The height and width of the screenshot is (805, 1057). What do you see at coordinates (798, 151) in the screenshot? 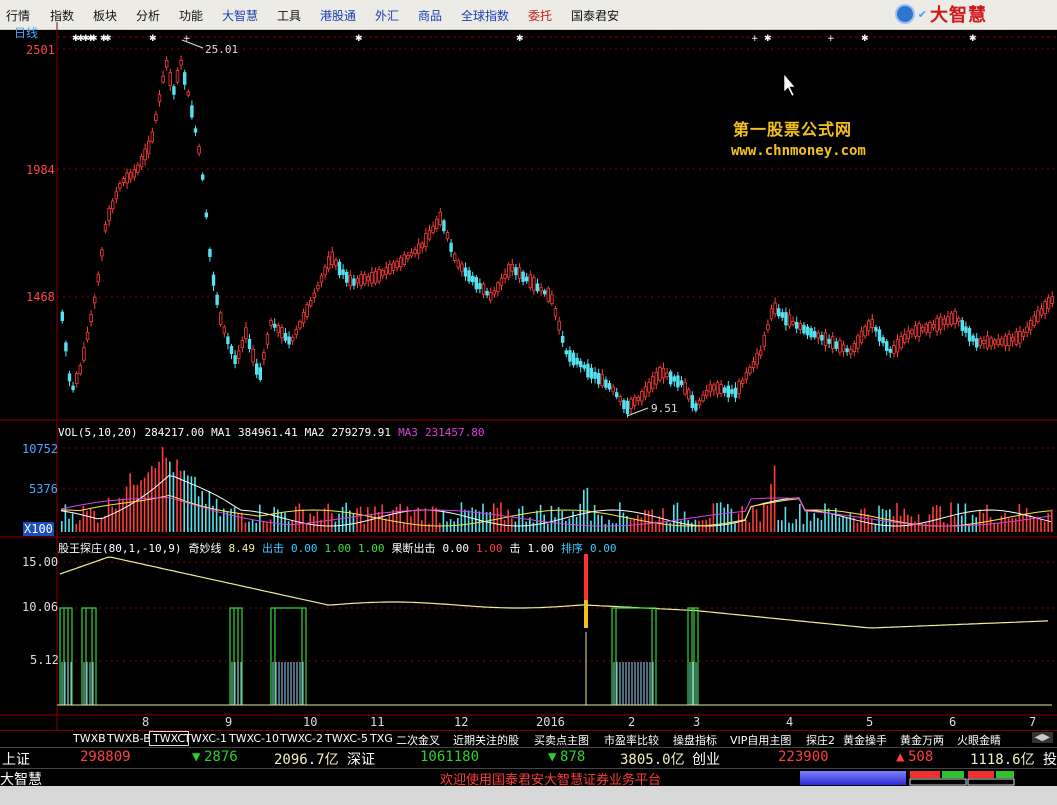
I see `watermark-url: www.chnmoney.com` at bounding box center [798, 151].